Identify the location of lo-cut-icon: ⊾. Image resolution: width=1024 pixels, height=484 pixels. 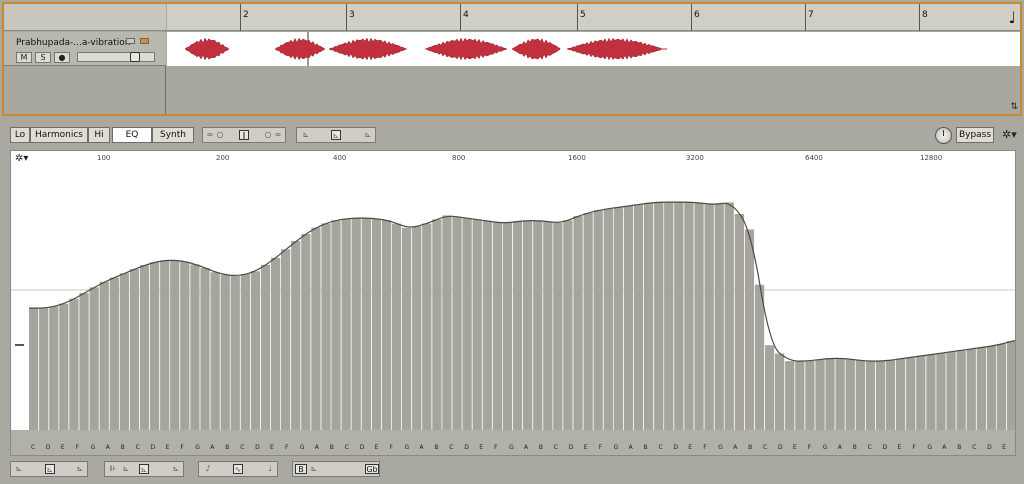
(80, 469).